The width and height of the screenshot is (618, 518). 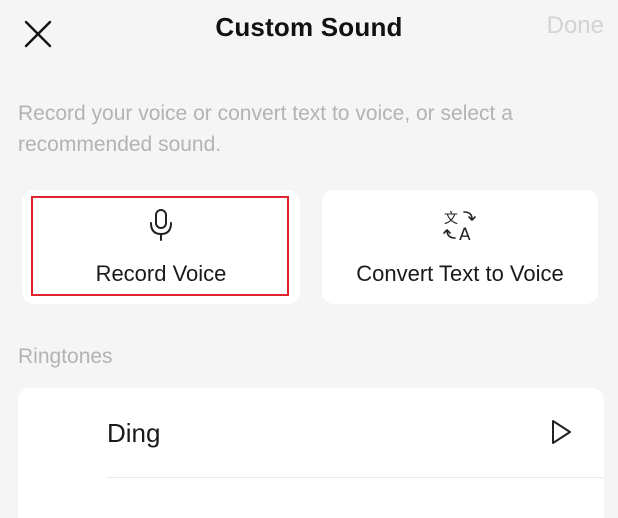 What do you see at coordinates (451, 219) in the screenshot?
I see `svg-text: 文` at bounding box center [451, 219].